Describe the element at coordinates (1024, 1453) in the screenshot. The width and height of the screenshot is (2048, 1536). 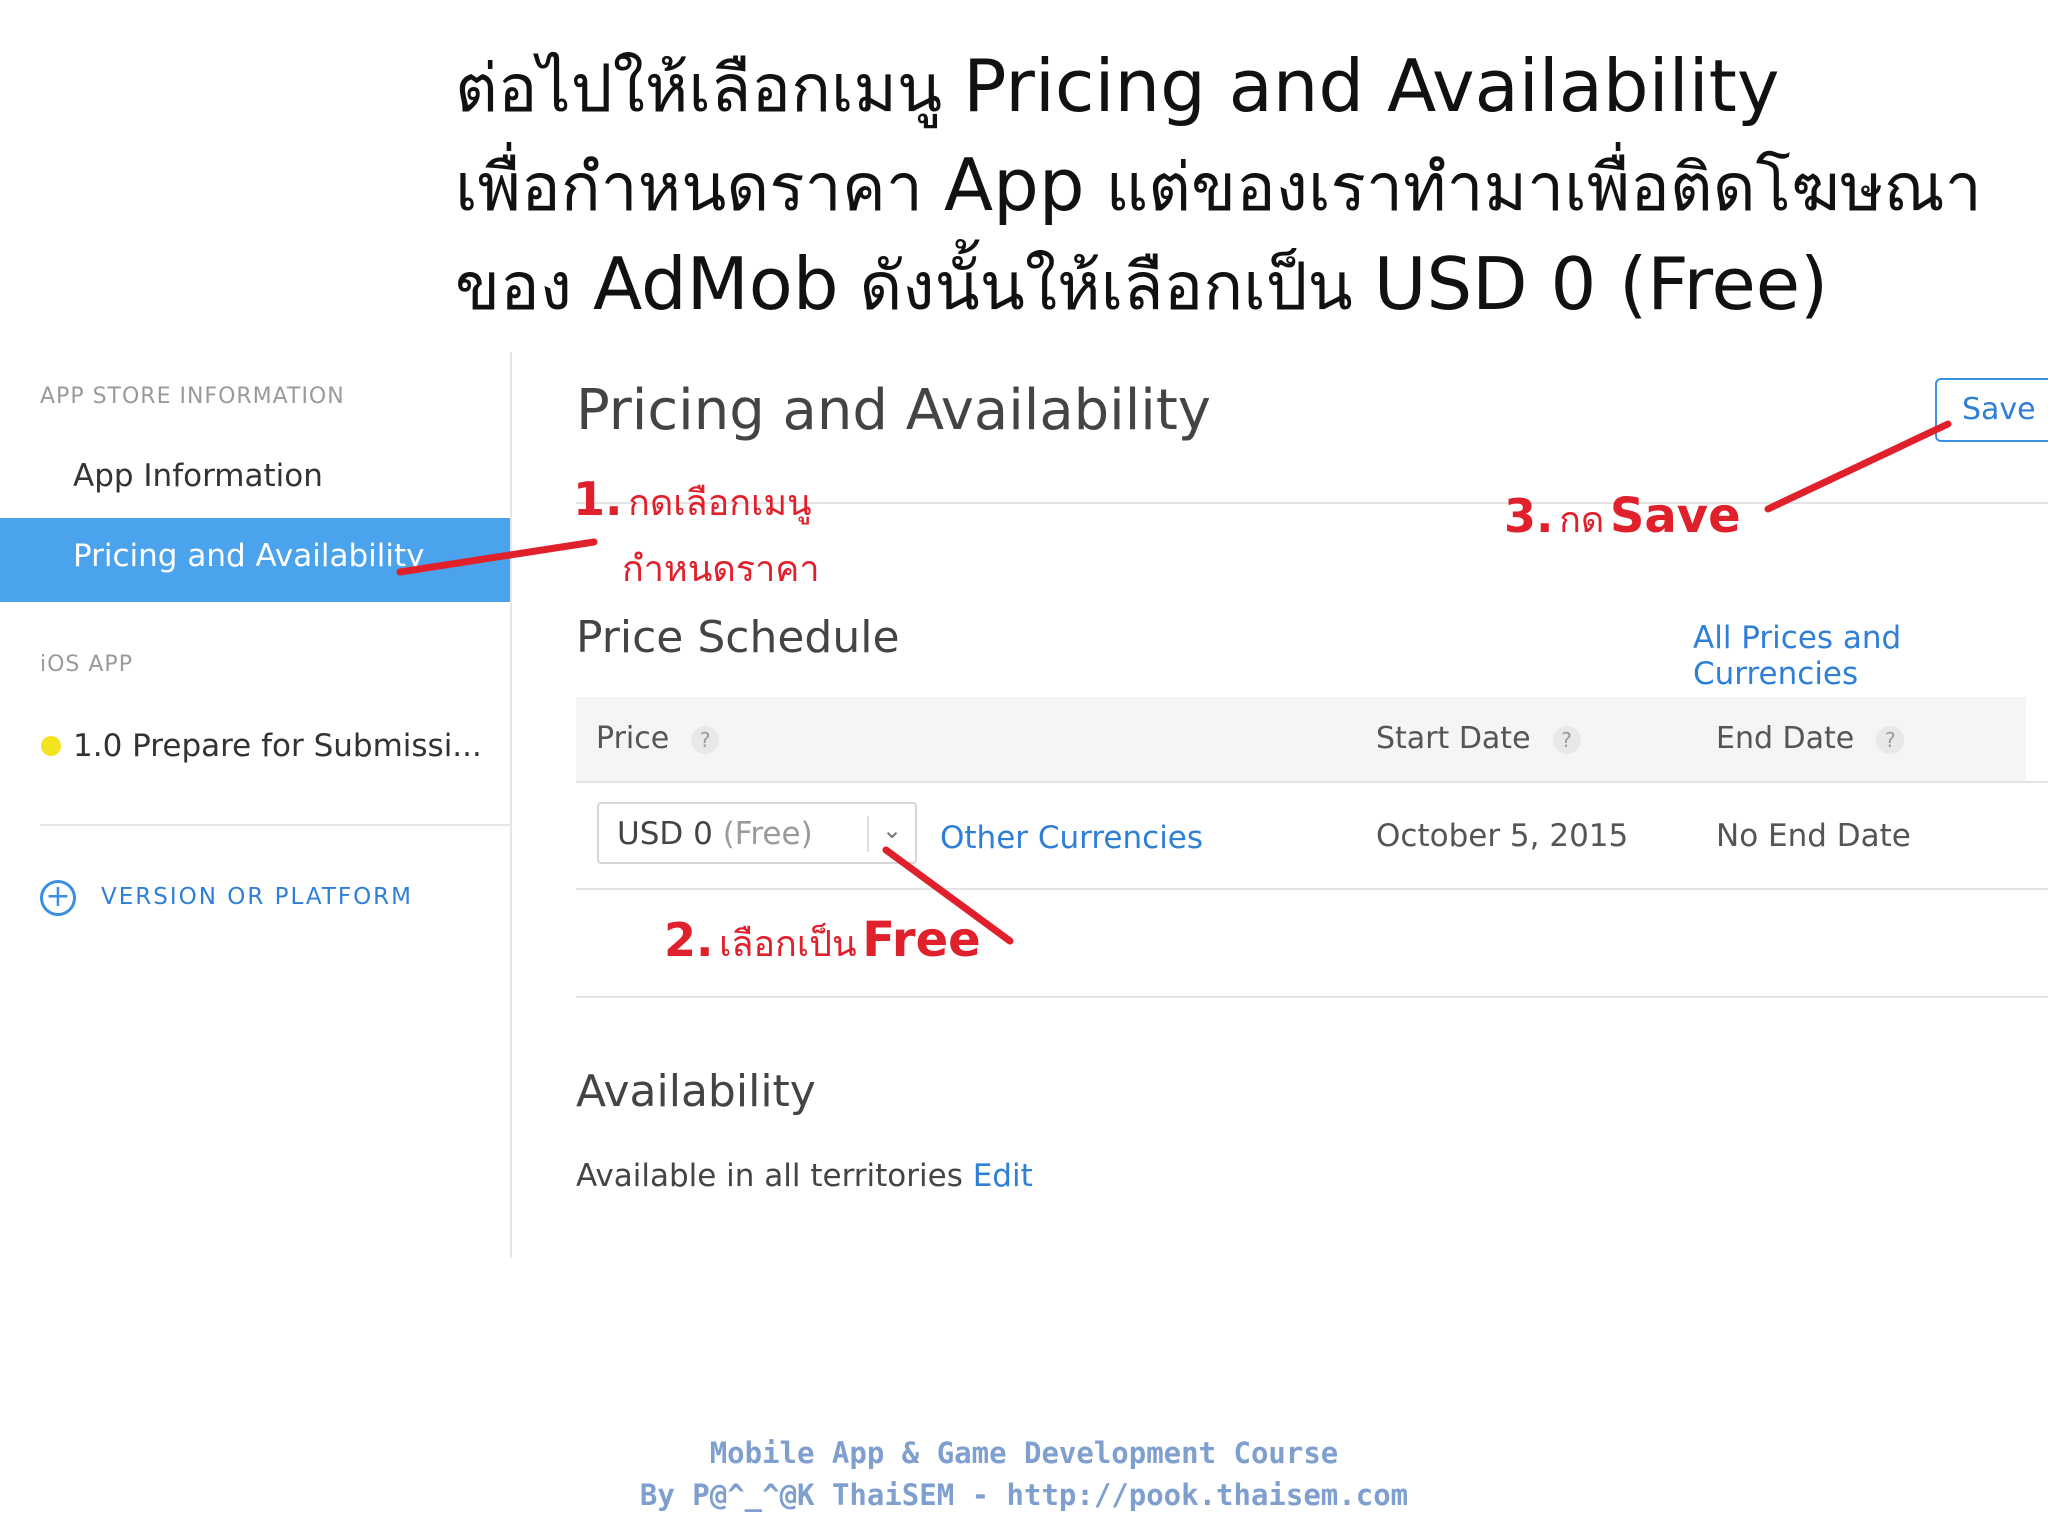
I see `footer-line-1: Mobile App & Game Development Course` at that location.